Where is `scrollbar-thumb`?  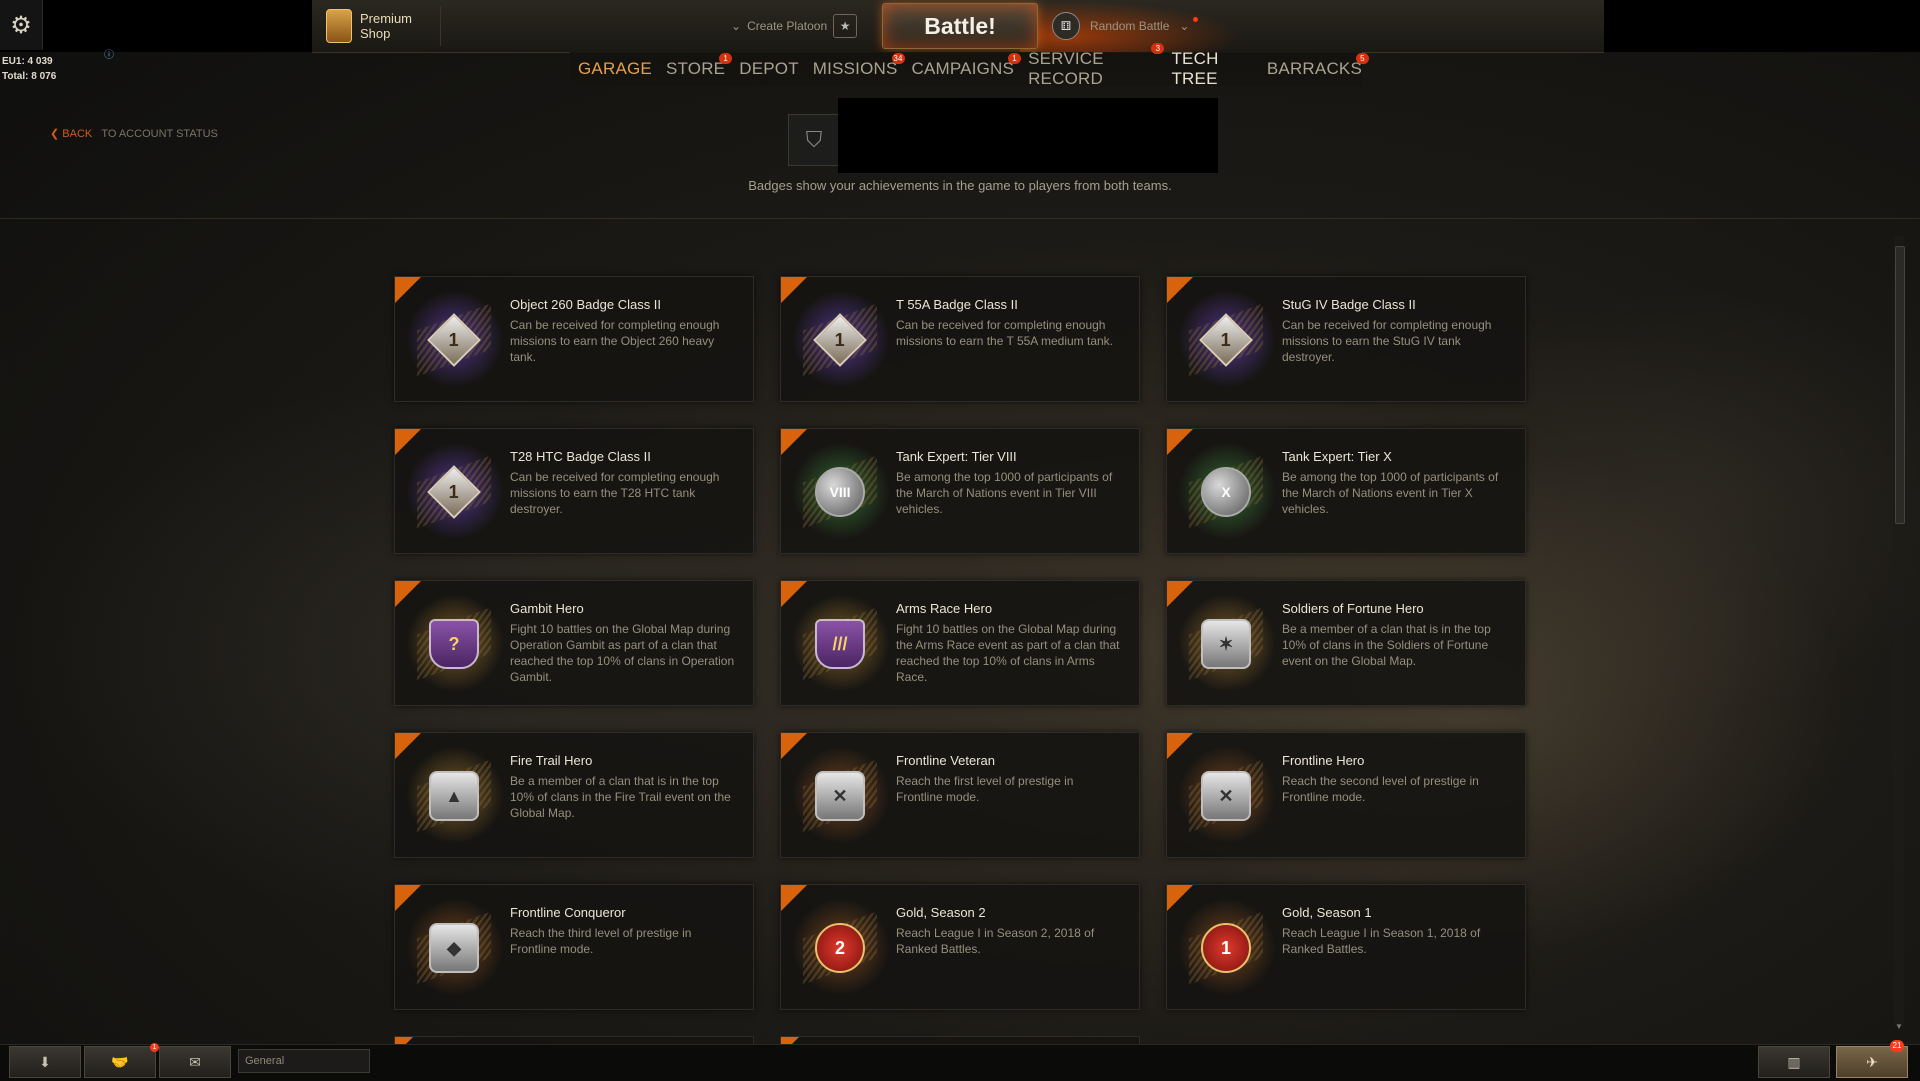 scrollbar-thumb is located at coordinates (1900, 385).